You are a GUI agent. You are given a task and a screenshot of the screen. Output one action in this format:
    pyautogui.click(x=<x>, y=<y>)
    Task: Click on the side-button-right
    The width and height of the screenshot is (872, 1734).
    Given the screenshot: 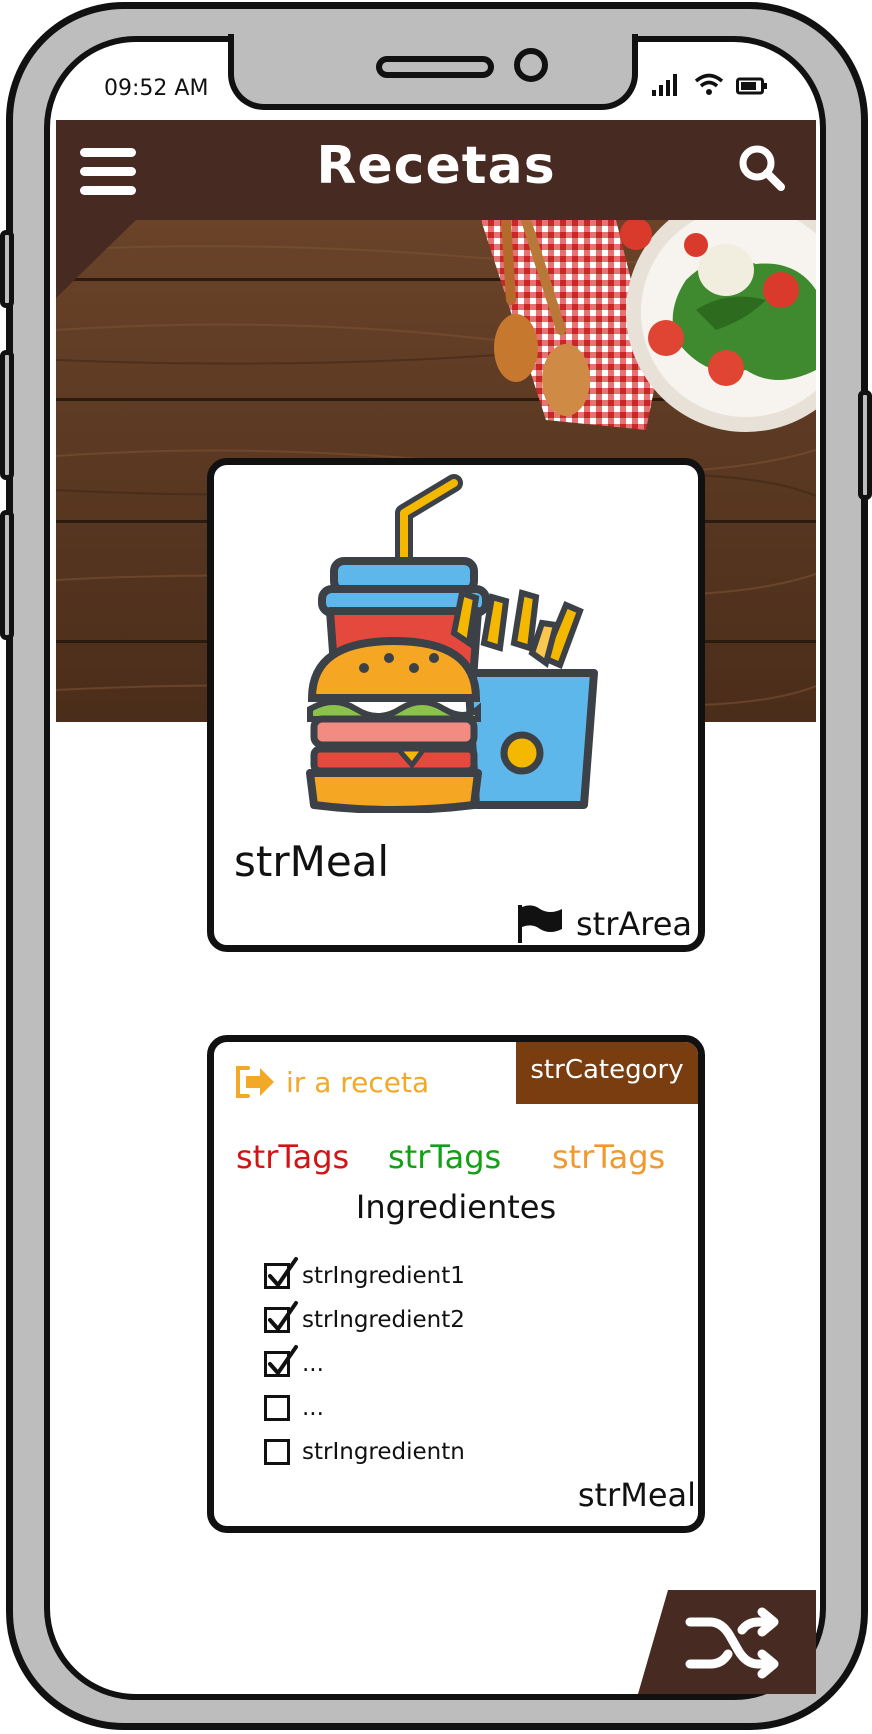 What is the action you would take?
    pyautogui.click(x=865, y=445)
    